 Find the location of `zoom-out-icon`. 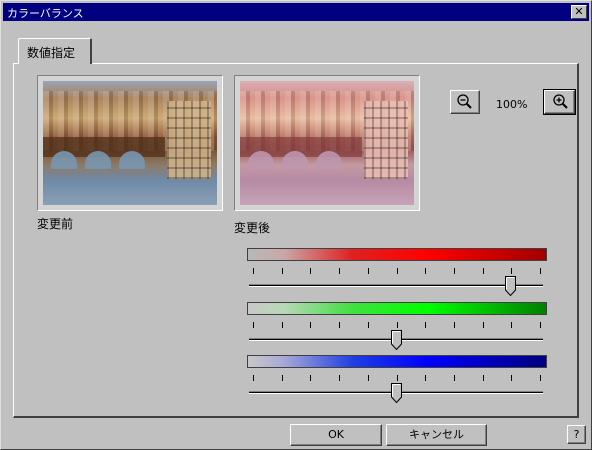

zoom-out-icon is located at coordinates (464, 101).